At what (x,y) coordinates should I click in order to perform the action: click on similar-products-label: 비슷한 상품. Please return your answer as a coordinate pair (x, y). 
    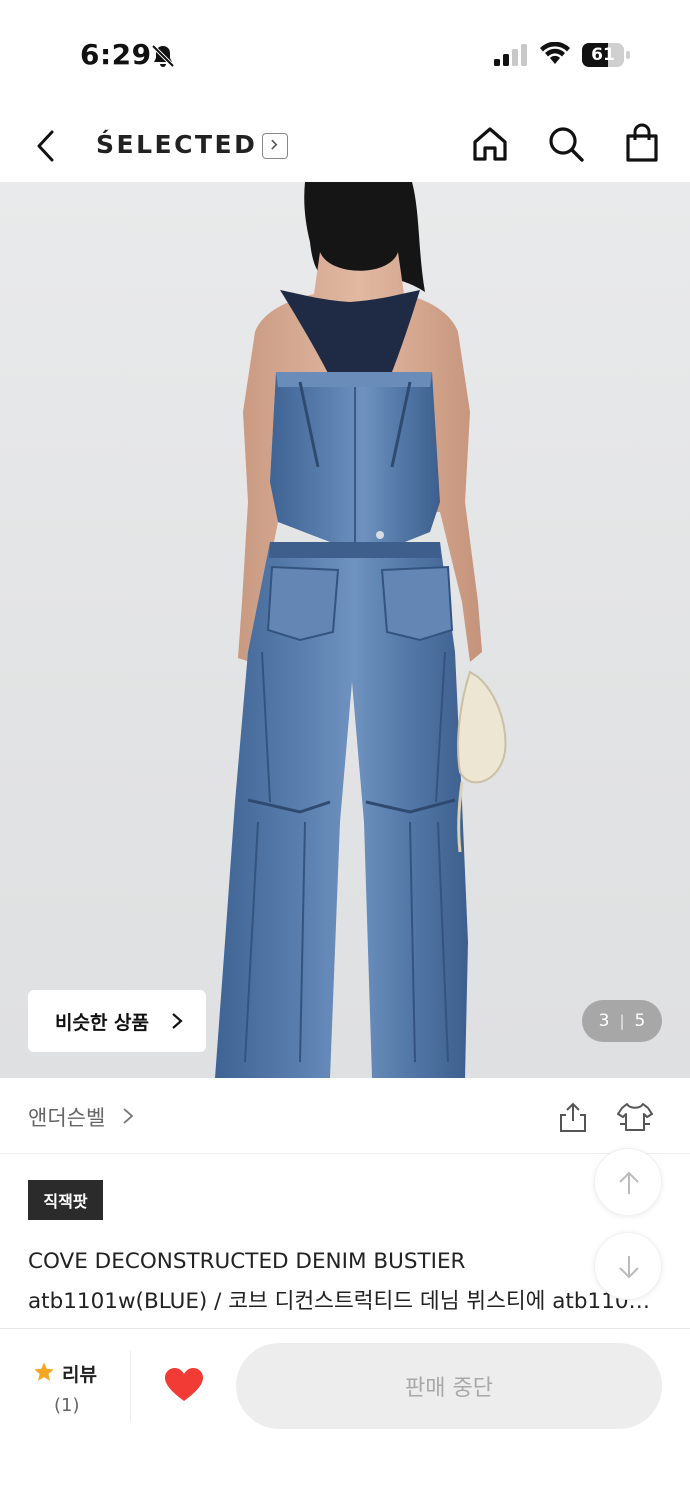
    Looking at the image, I should click on (102, 1022).